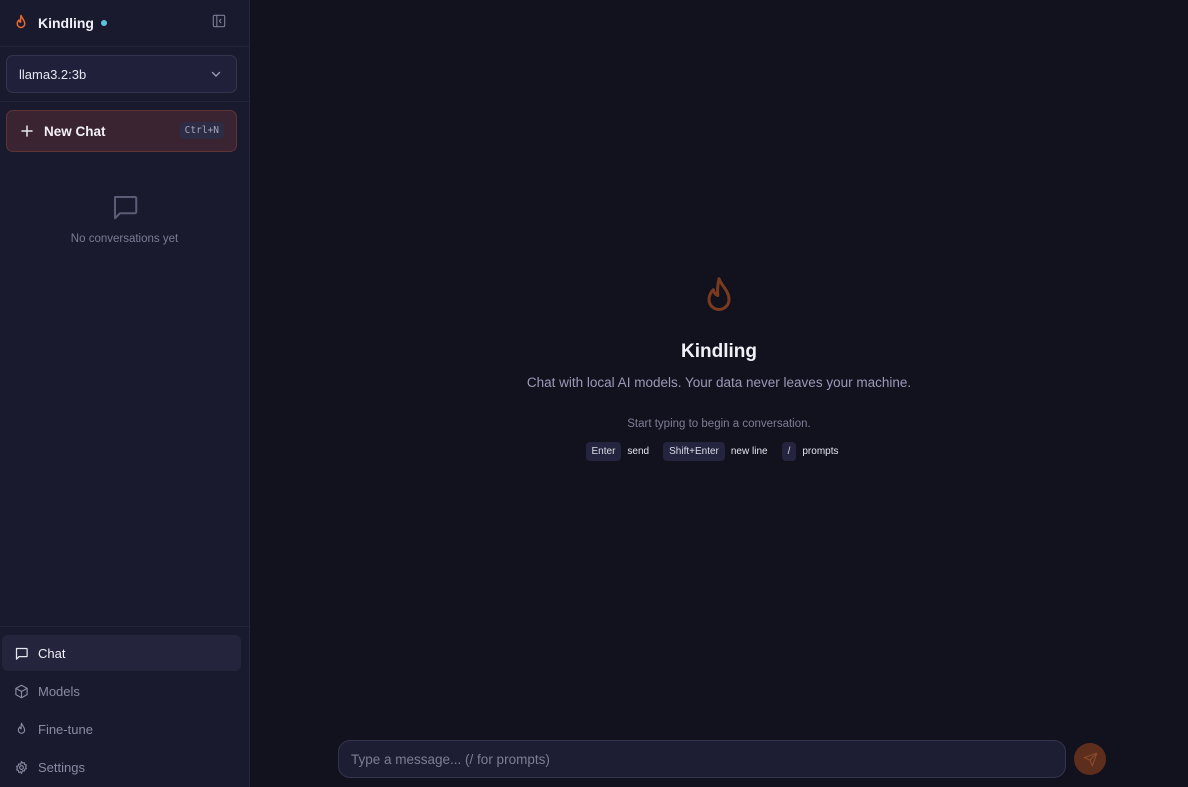 The height and width of the screenshot is (787, 1188). I want to click on sidebar-nav: Chat Models Fine-tune Settings, so click(124, 706).